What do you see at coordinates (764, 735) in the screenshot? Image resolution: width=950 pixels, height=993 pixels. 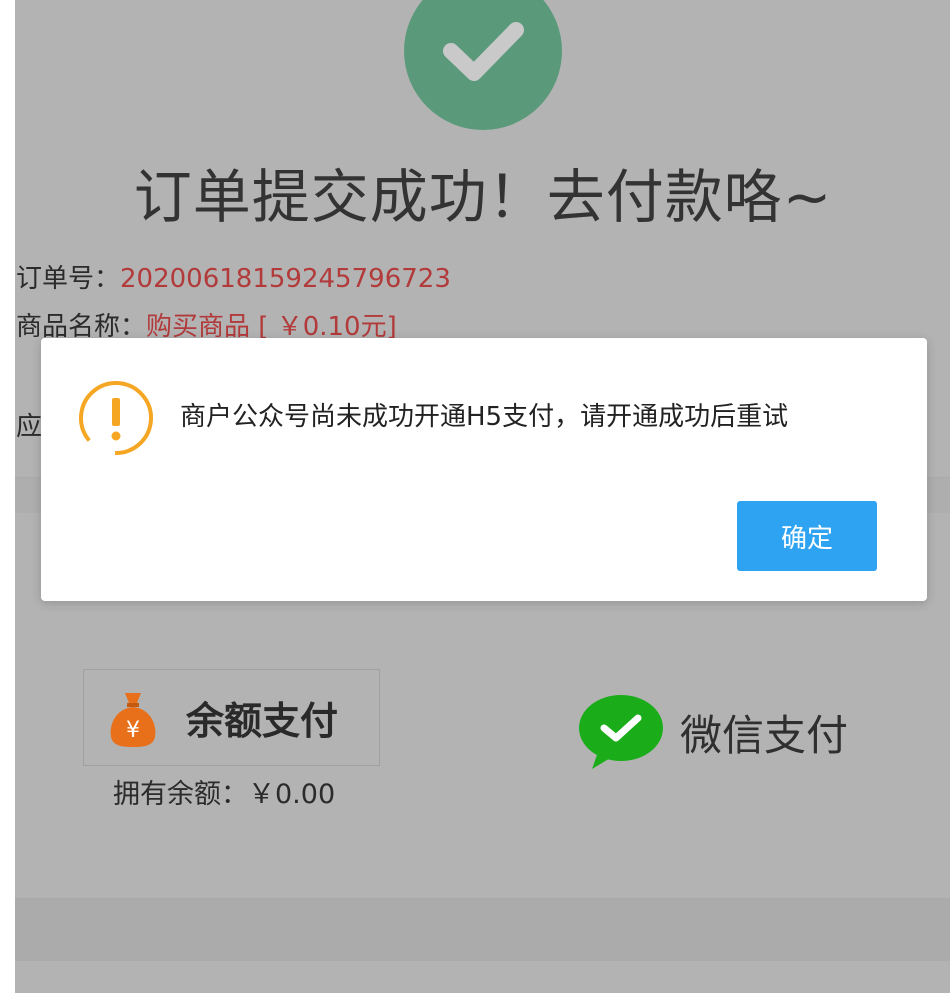 I see `wechat-pay-label: 微信支付` at bounding box center [764, 735].